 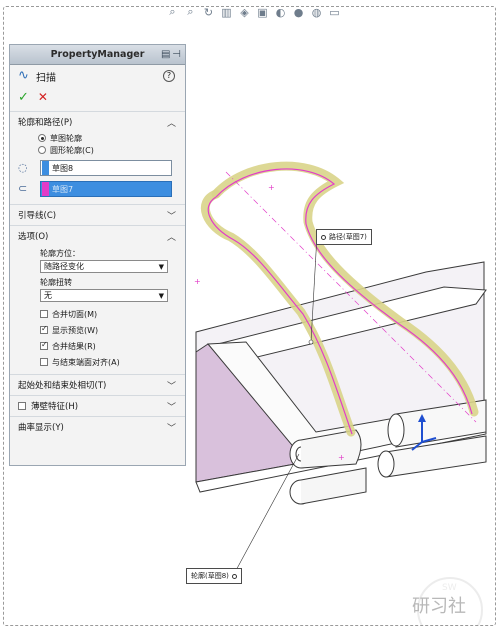 I want to click on profile-selection-row: ◌ 草图8, so click(x=97, y=168).